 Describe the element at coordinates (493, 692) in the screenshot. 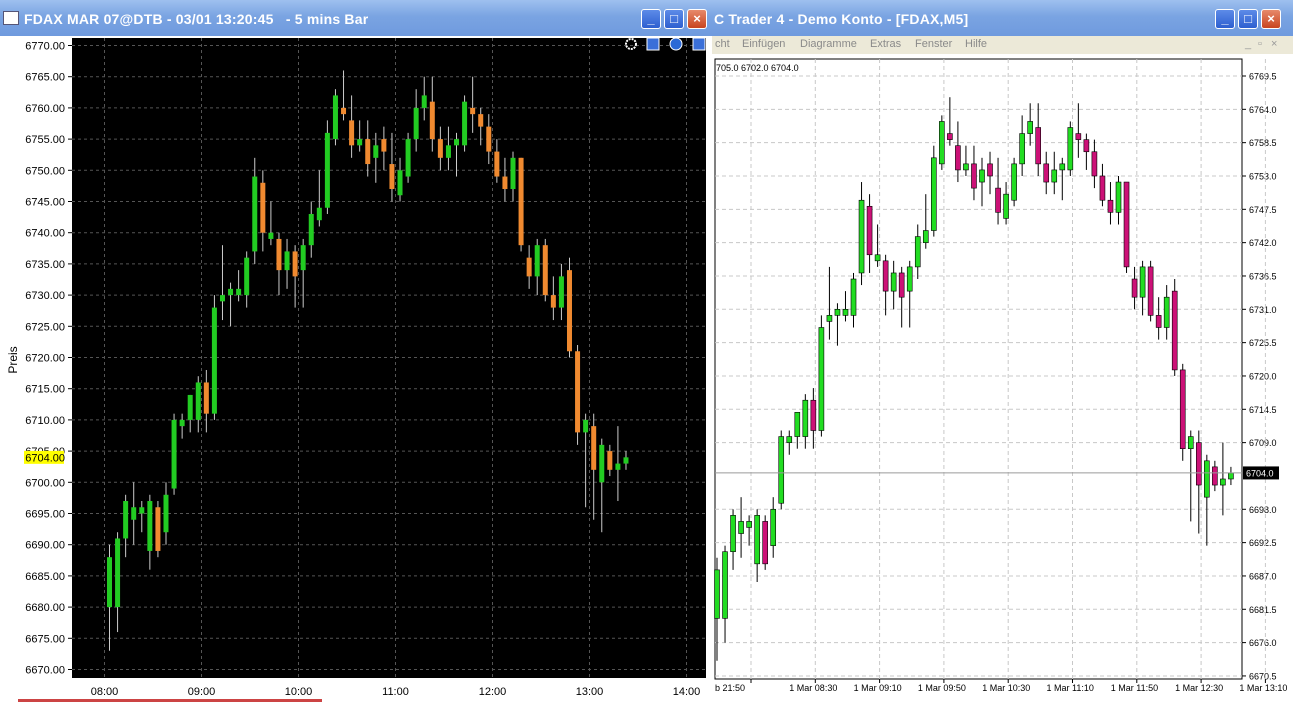

I see `left-x-tick-label: 12:00` at that location.